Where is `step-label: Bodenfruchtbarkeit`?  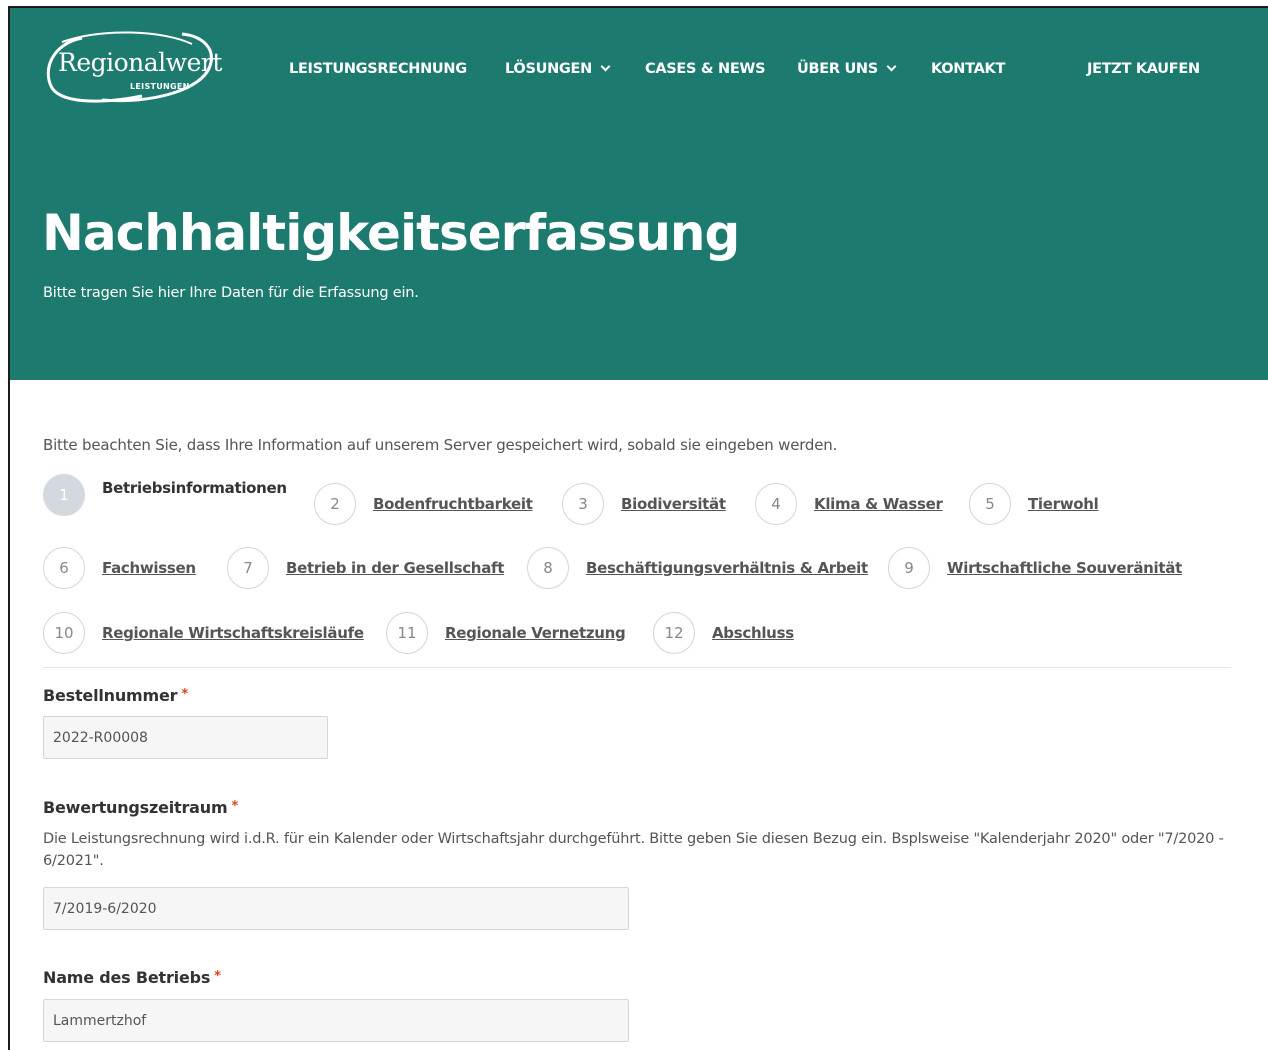
step-label: Bodenfruchtbarkeit is located at coordinates (453, 504).